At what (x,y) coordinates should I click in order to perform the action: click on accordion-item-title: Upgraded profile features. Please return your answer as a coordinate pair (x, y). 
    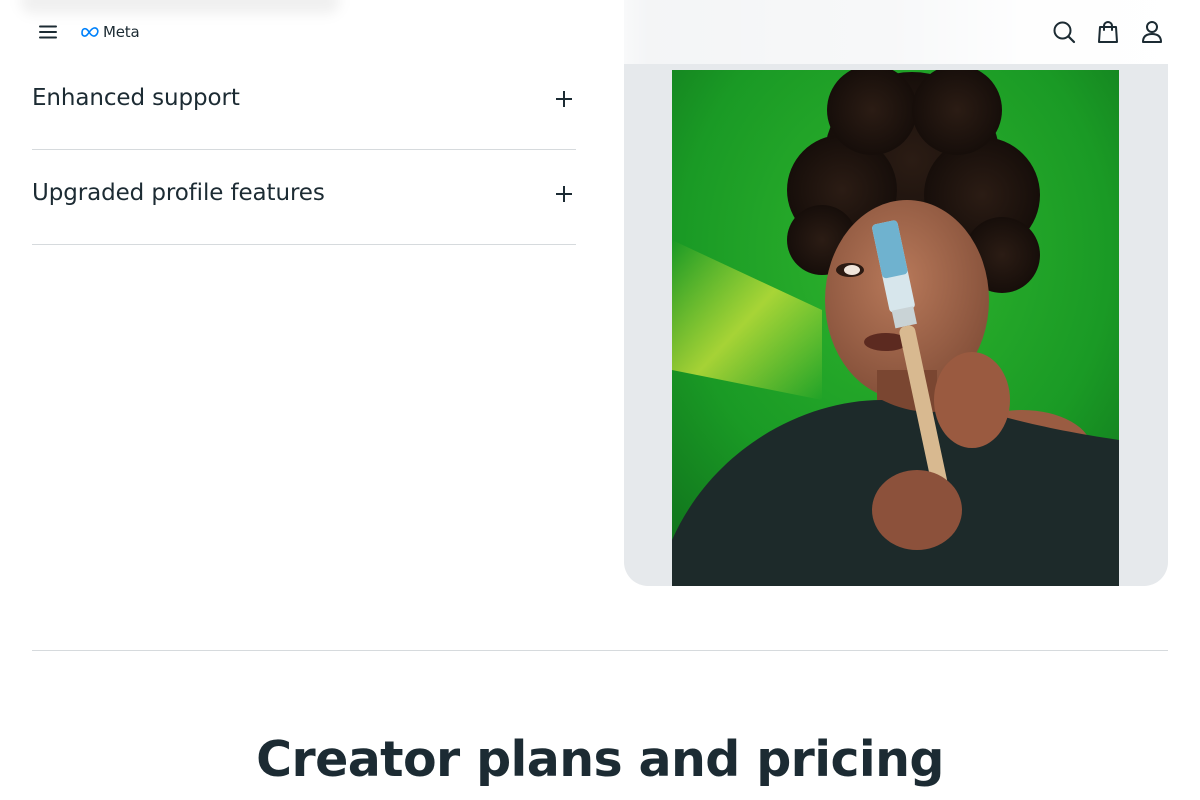
    Looking at the image, I should click on (178, 193).